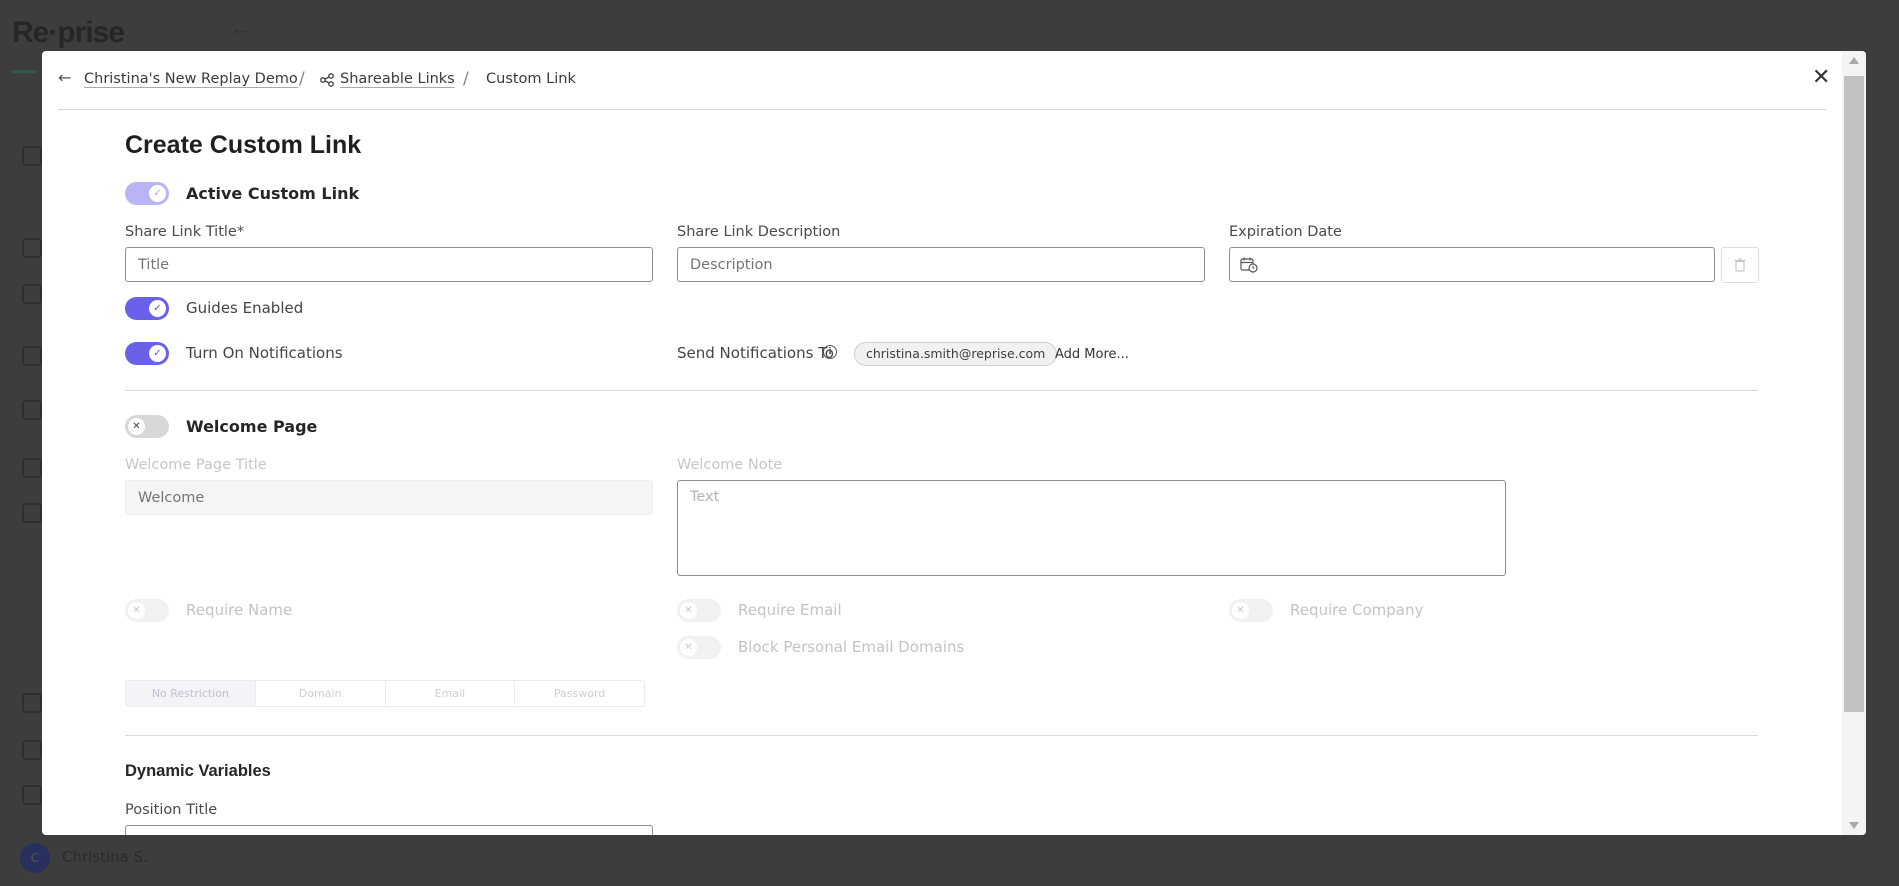  What do you see at coordinates (956, 354) in the screenshot?
I see `recipient-chip: christina.smith@reprise.com` at bounding box center [956, 354].